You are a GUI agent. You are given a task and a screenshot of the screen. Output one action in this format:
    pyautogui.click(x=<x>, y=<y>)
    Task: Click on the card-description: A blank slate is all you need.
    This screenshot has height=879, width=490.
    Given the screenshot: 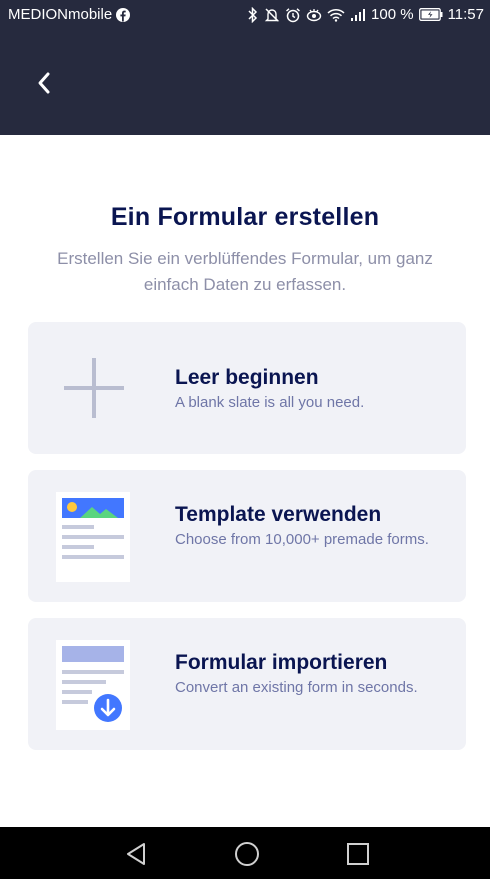 What is the action you would take?
    pyautogui.click(x=270, y=402)
    